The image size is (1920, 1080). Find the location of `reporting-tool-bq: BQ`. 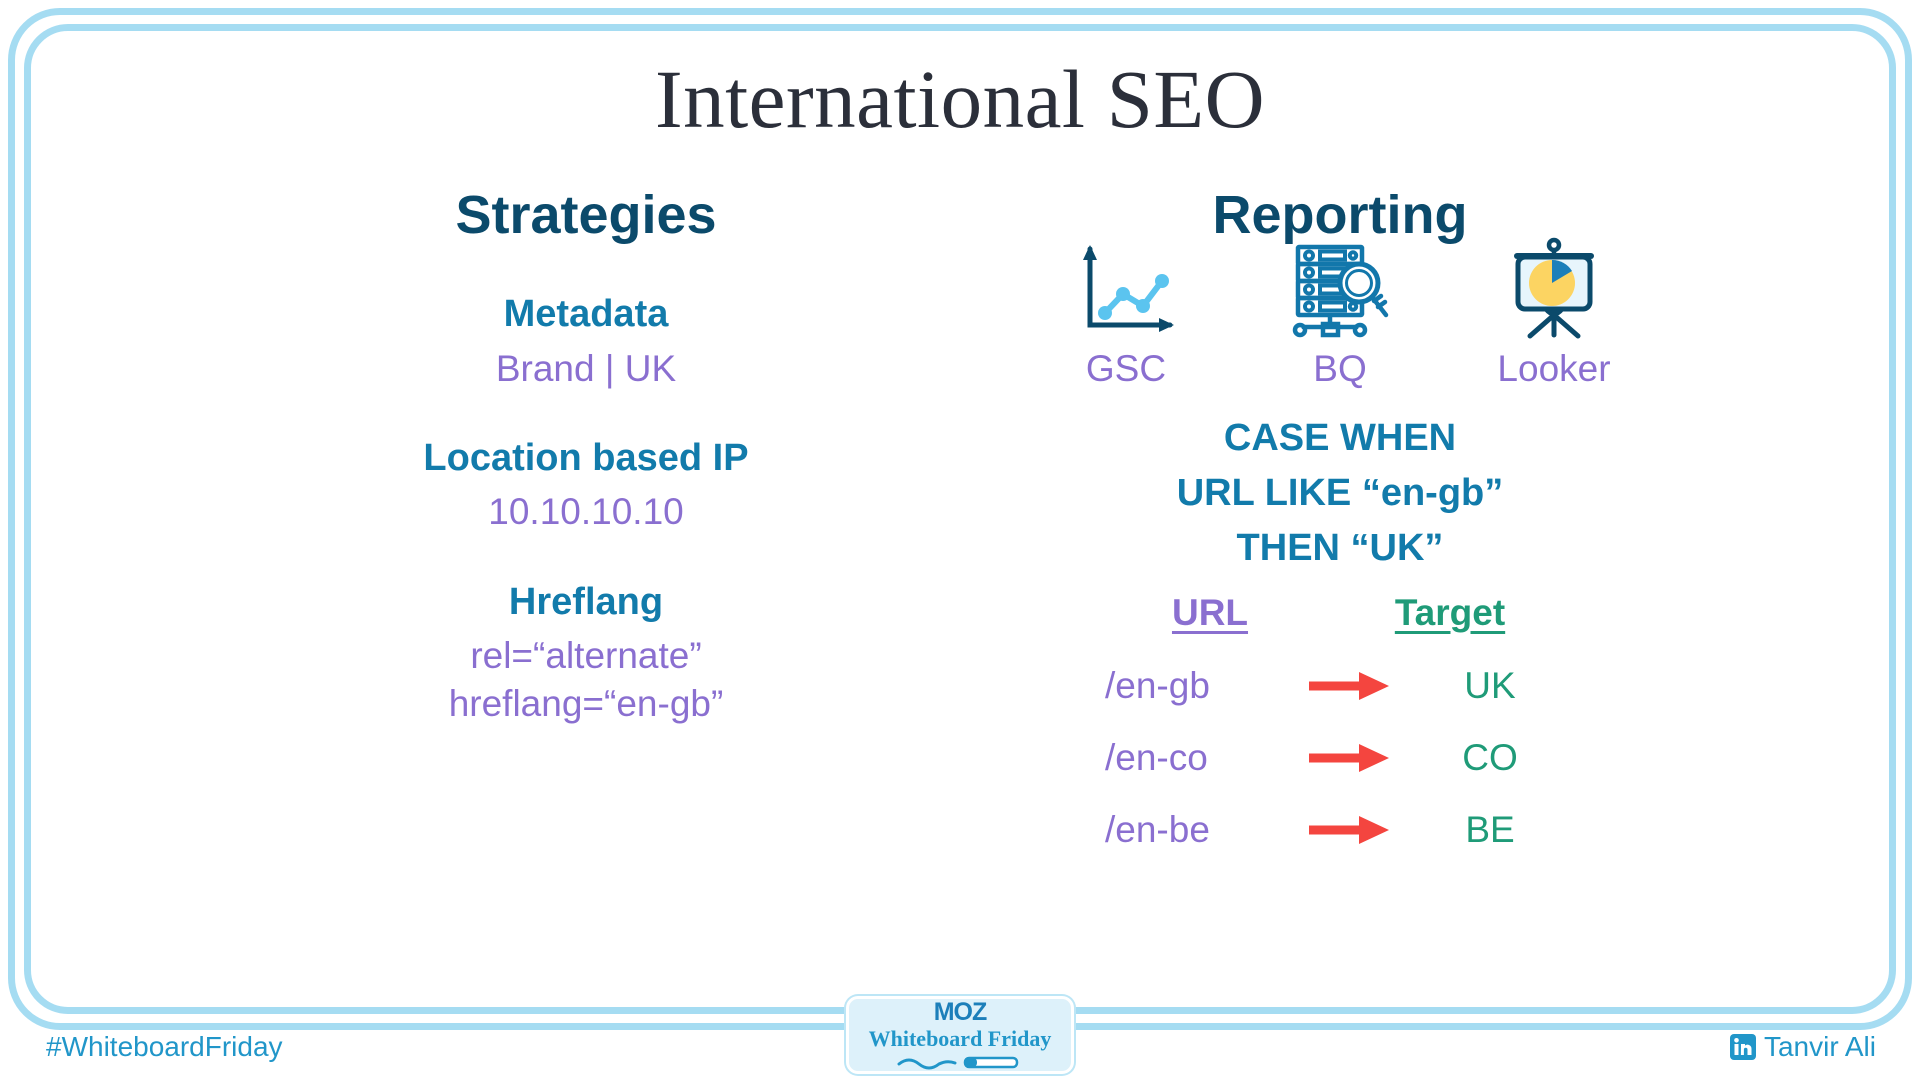

reporting-tool-bq: BQ is located at coordinates (1340, 312).